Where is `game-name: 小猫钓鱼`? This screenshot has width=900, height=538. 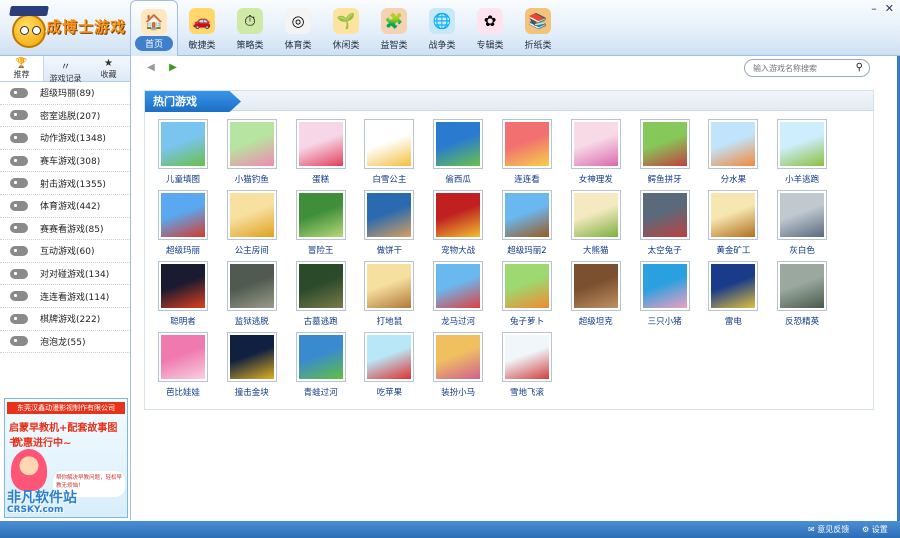
game-name: 小猫钓鱼 is located at coordinates (252, 179).